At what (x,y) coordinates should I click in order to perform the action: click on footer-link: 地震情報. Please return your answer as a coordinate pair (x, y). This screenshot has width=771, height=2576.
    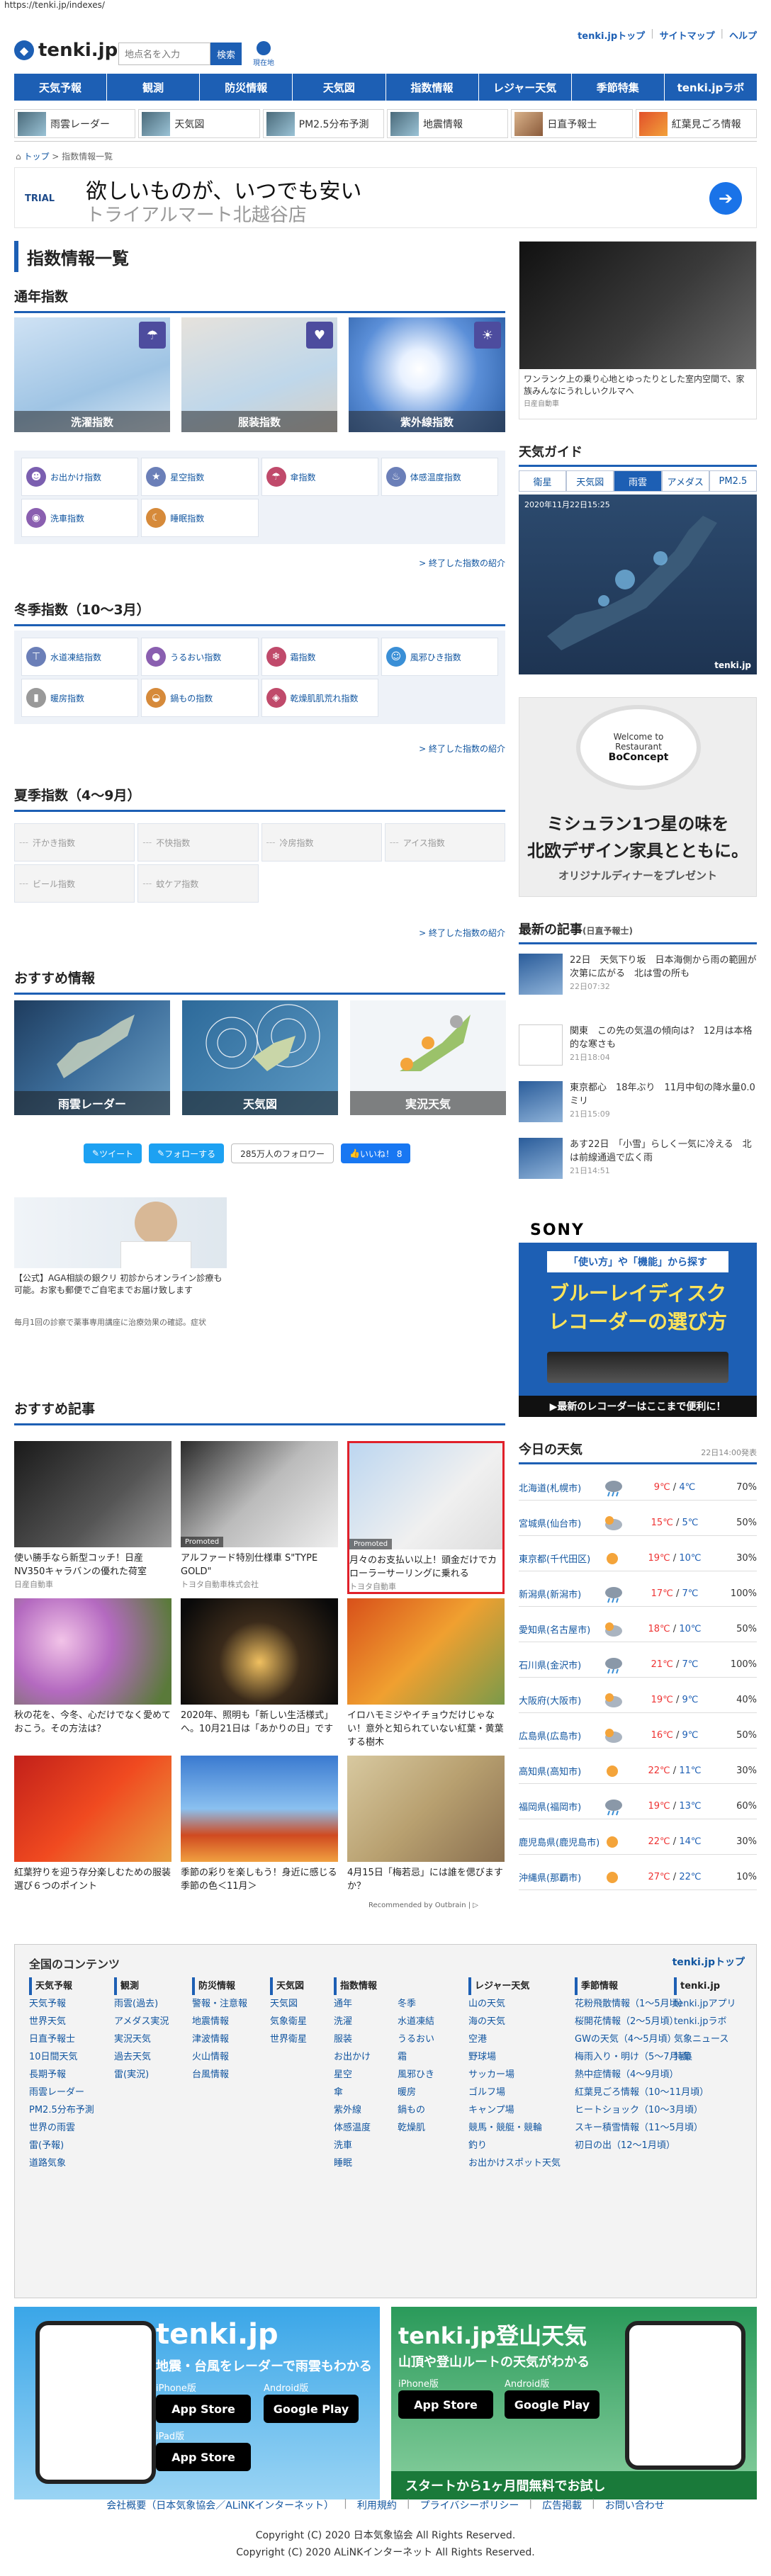
    Looking at the image, I should click on (220, 2021).